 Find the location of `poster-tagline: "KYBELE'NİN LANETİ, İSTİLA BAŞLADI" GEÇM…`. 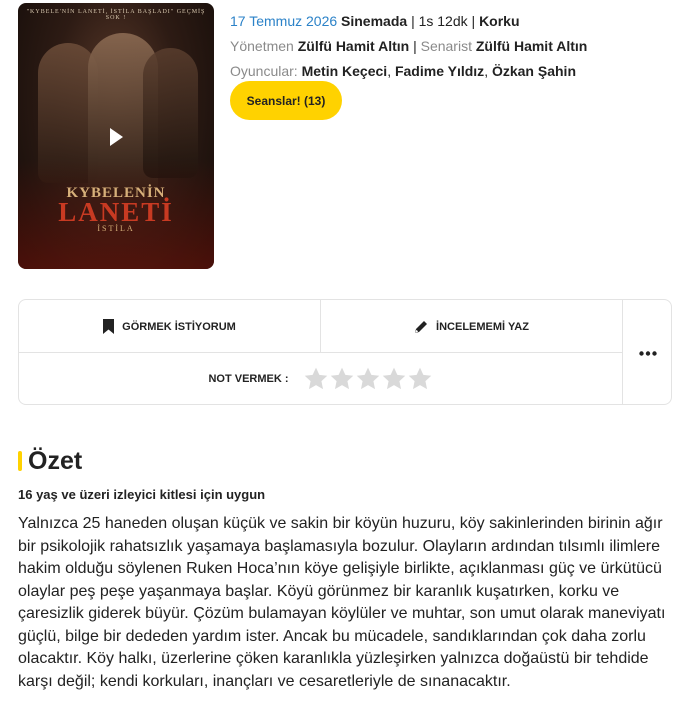

poster-tagline: "KYBELE'NİN LANETİ, İSTİLA BAŞLADI" GEÇM… is located at coordinates (116, 15).